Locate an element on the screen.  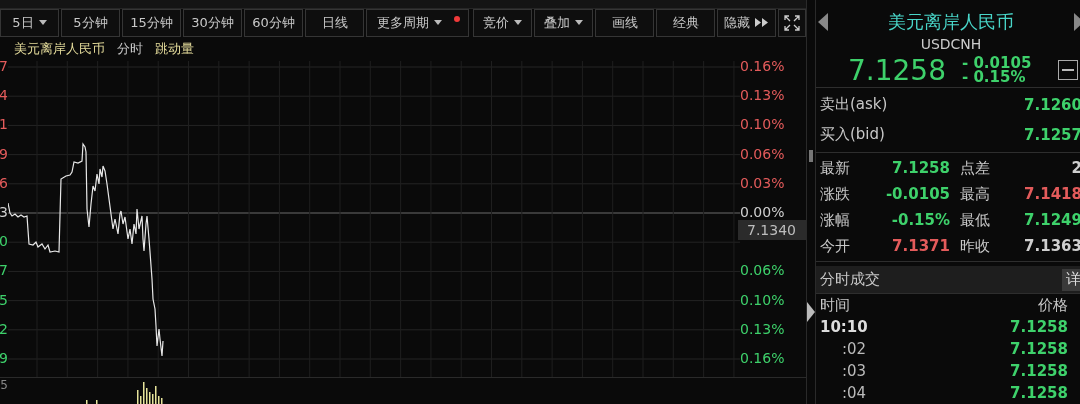
stat-label: 点差 is located at coordinates (975, 168).